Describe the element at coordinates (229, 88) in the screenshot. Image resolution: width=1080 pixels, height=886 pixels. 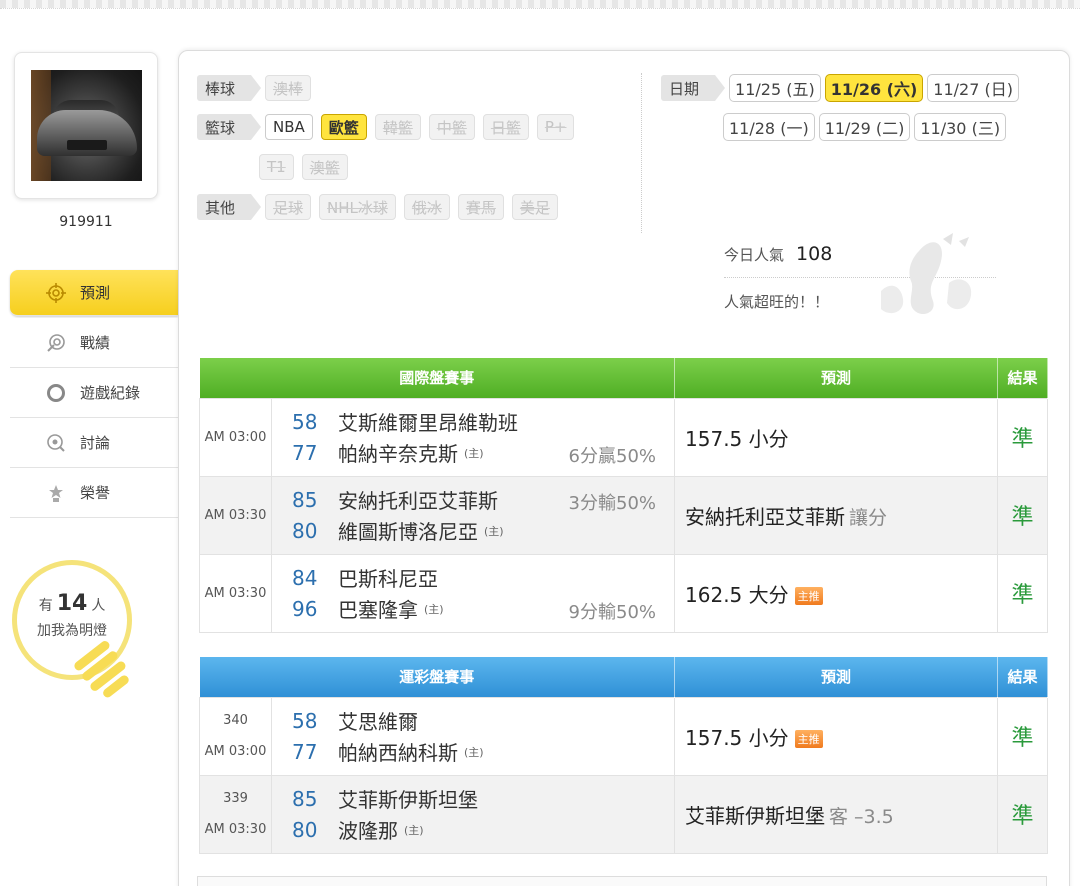
I see `category-label-baseball: 棒球` at that location.